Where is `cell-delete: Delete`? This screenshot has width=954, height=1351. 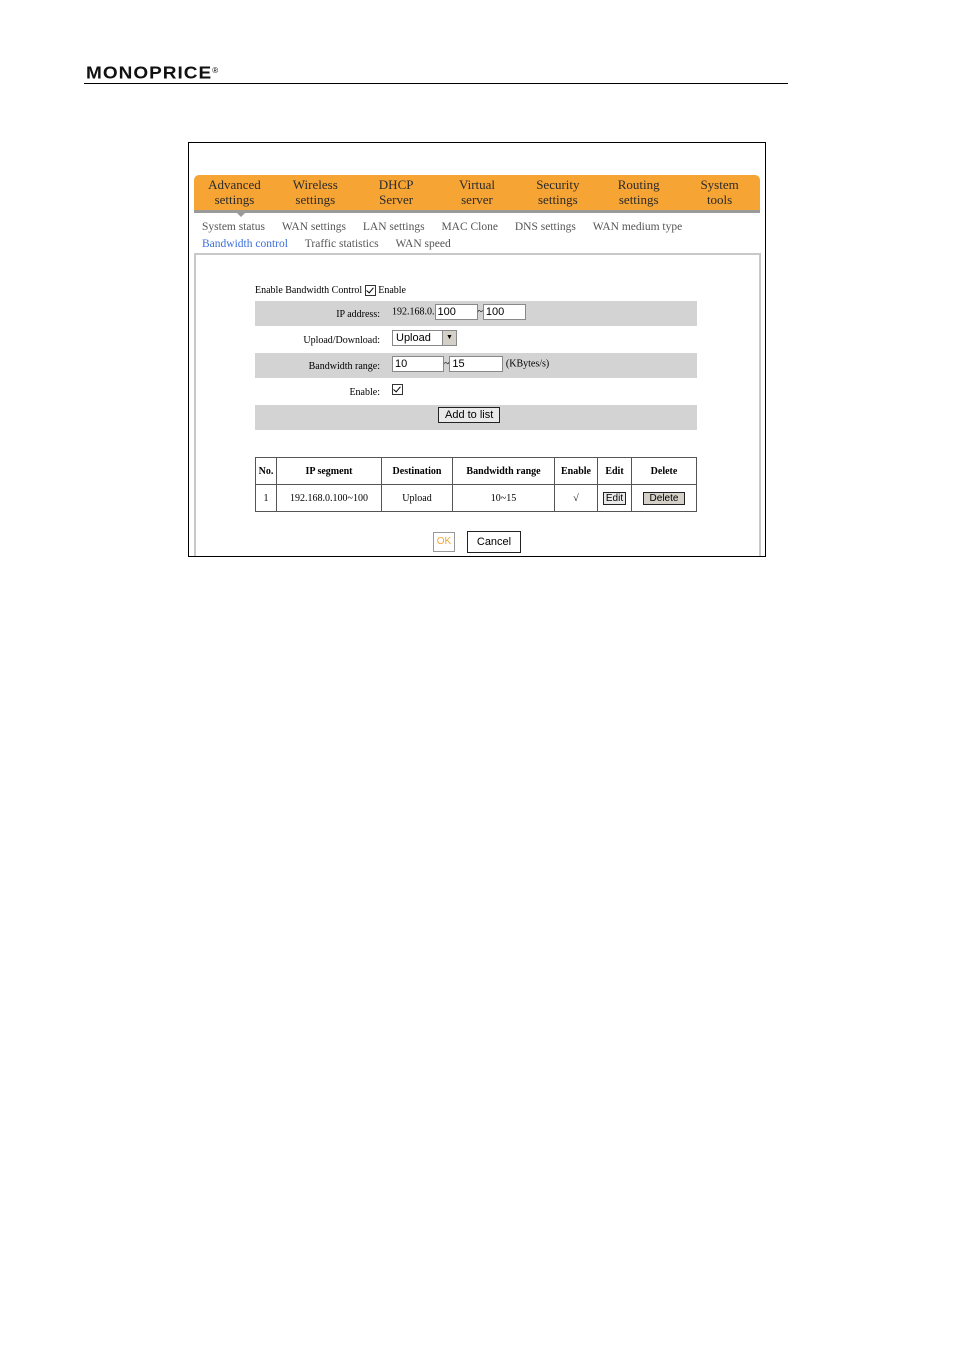
cell-delete: Delete is located at coordinates (664, 498).